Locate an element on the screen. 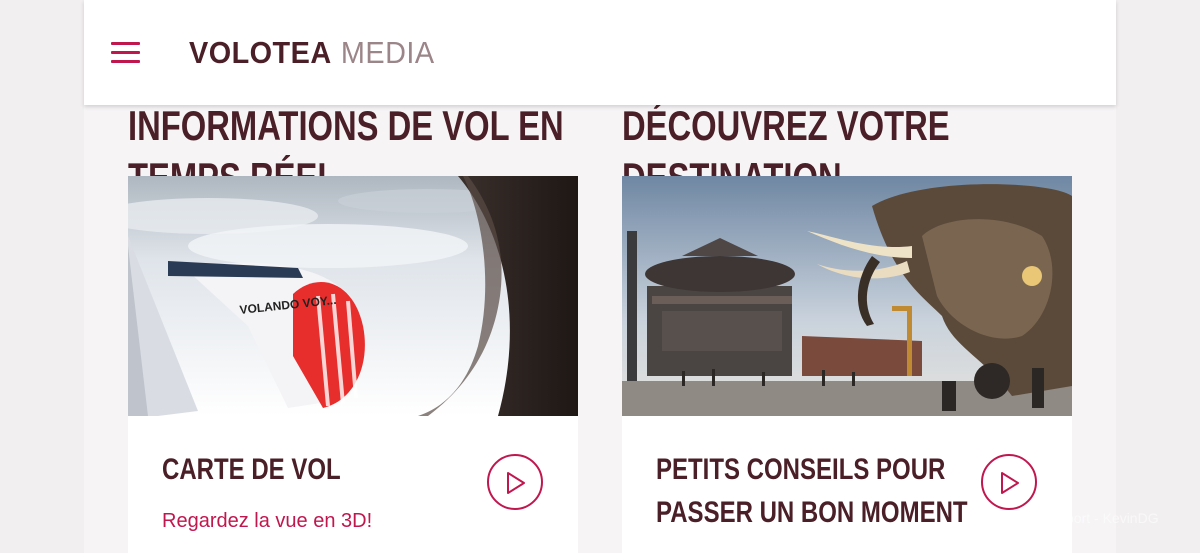 Image resolution: width=1200 pixels, height=553 pixels. logo-brand: VOLOTEA is located at coordinates (260, 52).